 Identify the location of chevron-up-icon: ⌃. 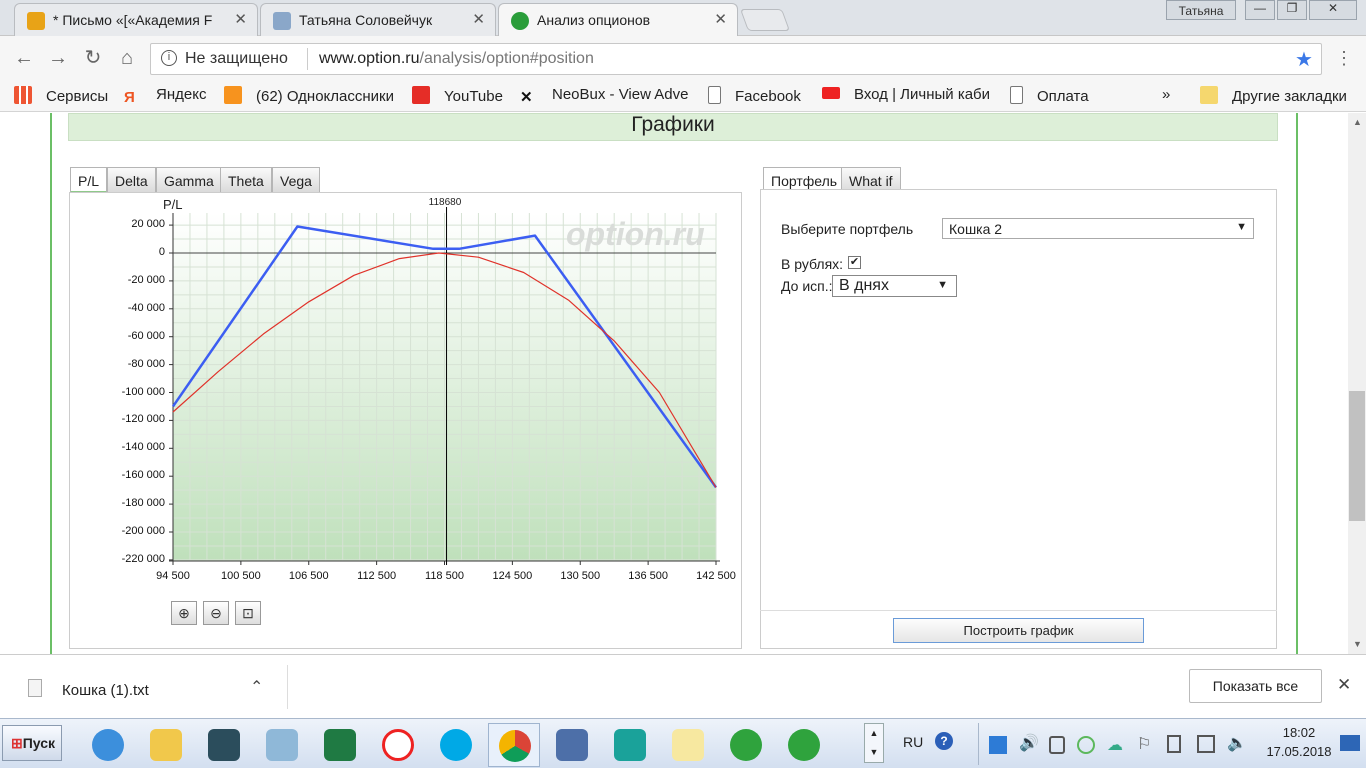
(256, 687).